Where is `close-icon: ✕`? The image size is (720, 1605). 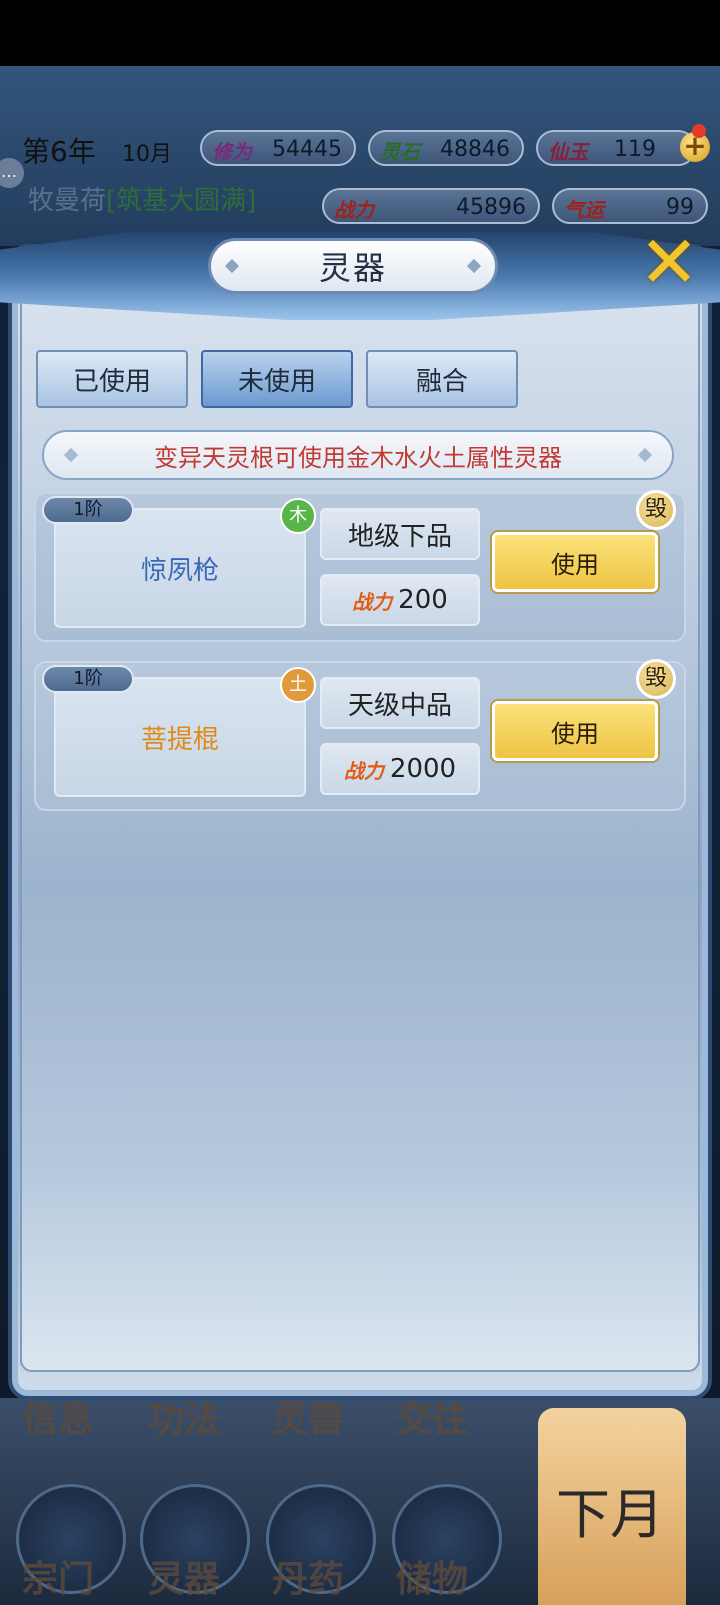 close-icon: ✕ is located at coordinates (669, 263).